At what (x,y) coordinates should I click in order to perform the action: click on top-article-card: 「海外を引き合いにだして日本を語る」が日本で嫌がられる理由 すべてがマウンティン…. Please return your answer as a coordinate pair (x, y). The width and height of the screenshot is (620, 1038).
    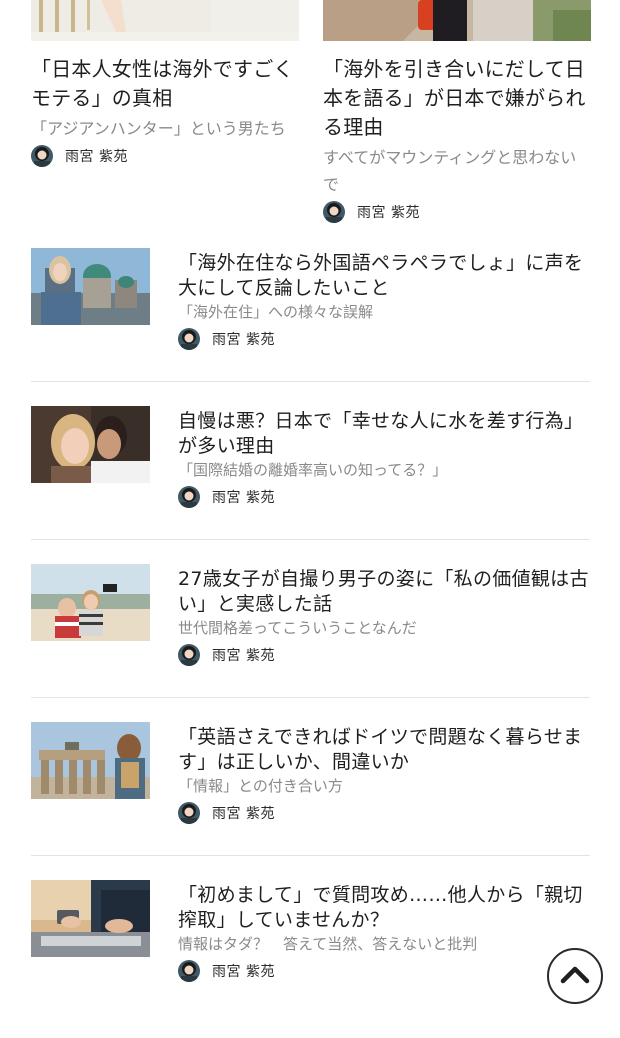
    Looking at the image, I should click on (457, 112).